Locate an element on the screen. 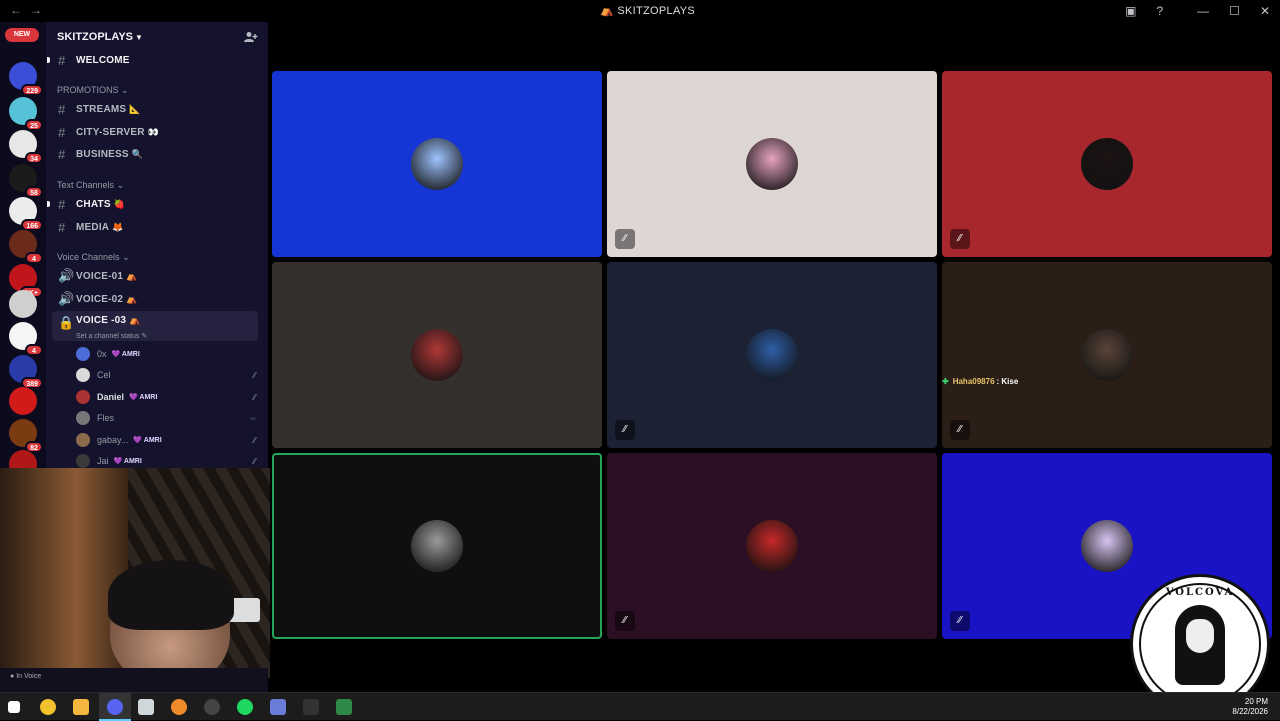 This screenshot has height=721, width=1280. voice-member: Daniel 💜 AMRI ⁄⁄ is located at coordinates (166, 397).